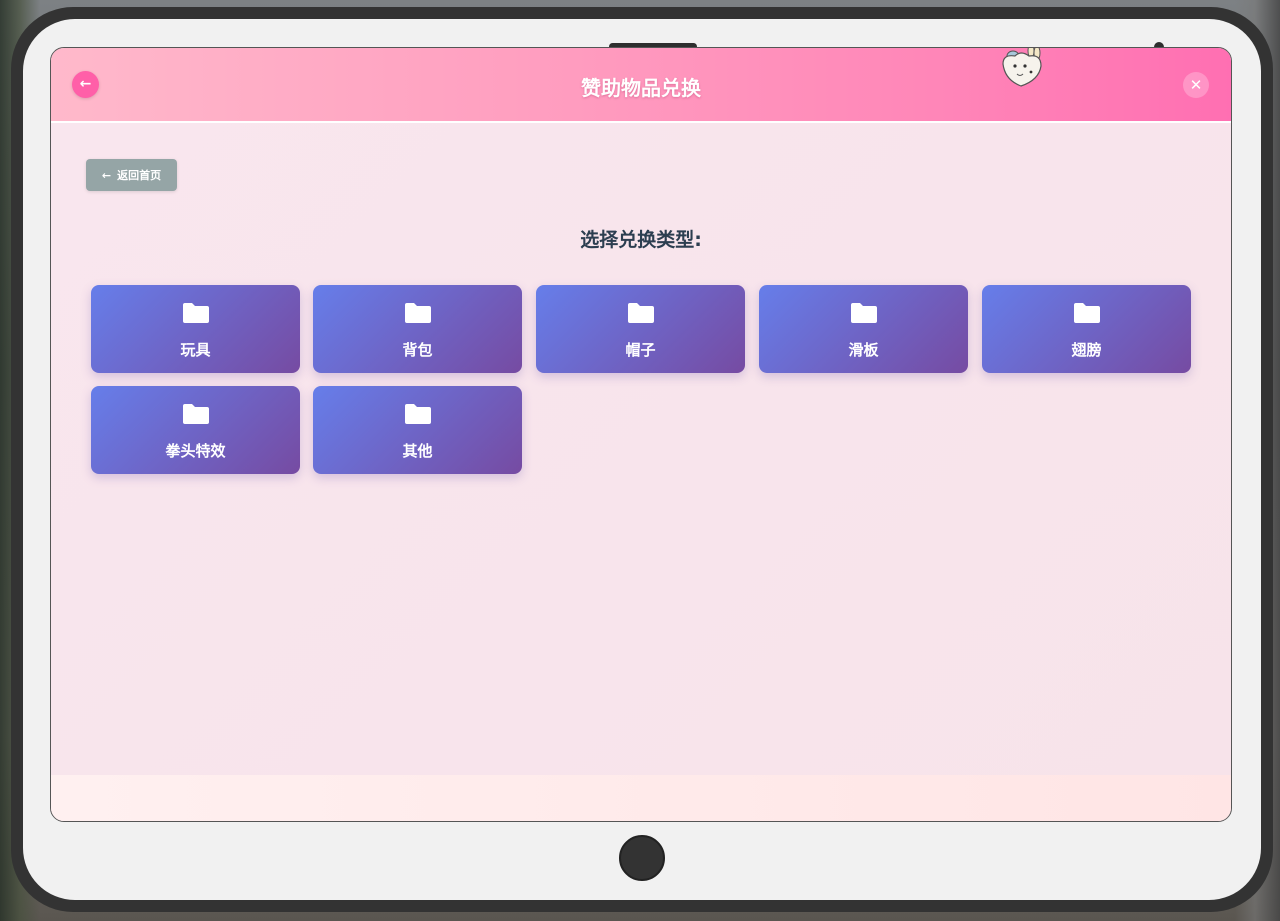  What do you see at coordinates (863, 350) in the screenshot?
I see `category-label: 滑板` at bounding box center [863, 350].